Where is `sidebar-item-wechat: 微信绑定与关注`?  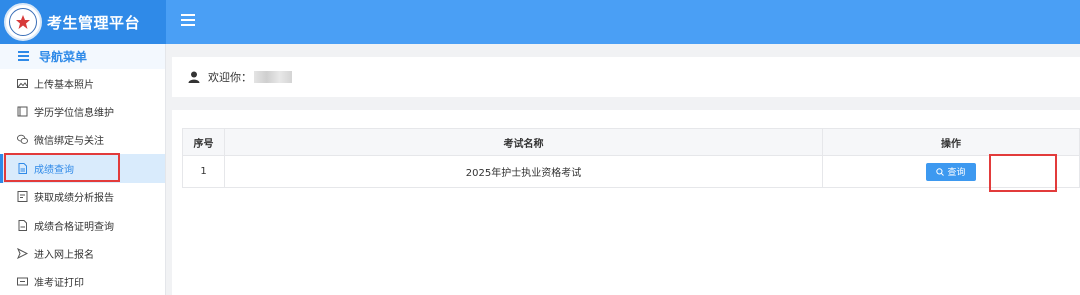
sidebar-item-wechat: 微信绑定与关注 is located at coordinates (82, 140).